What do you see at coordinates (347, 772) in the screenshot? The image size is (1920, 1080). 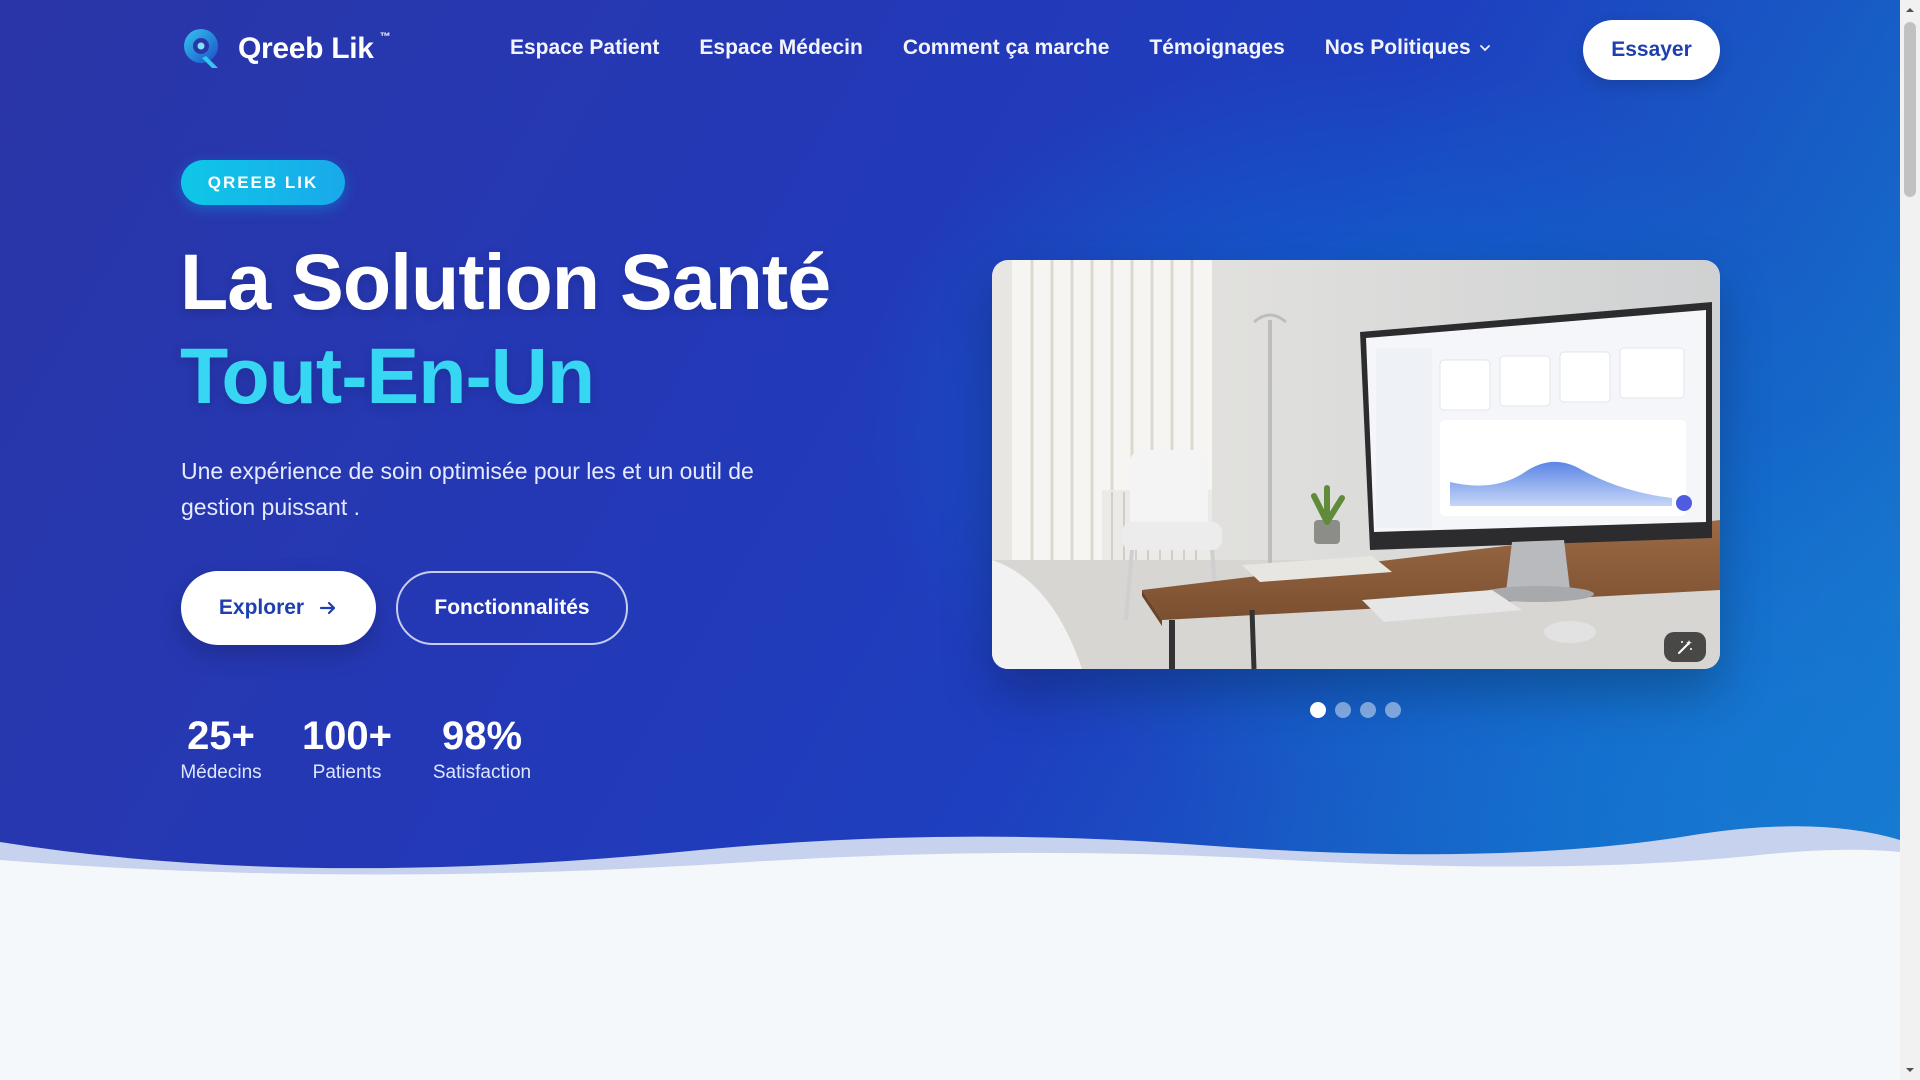 I see `stat-label: Patients` at bounding box center [347, 772].